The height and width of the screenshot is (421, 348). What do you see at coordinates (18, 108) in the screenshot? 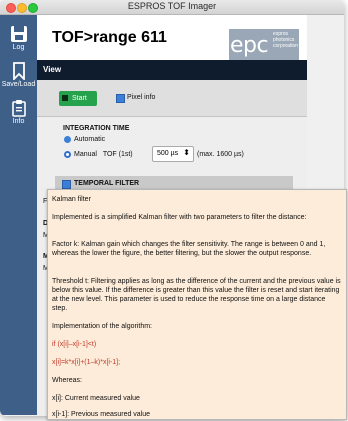
I see `clipboard-icon` at bounding box center [18, 108].